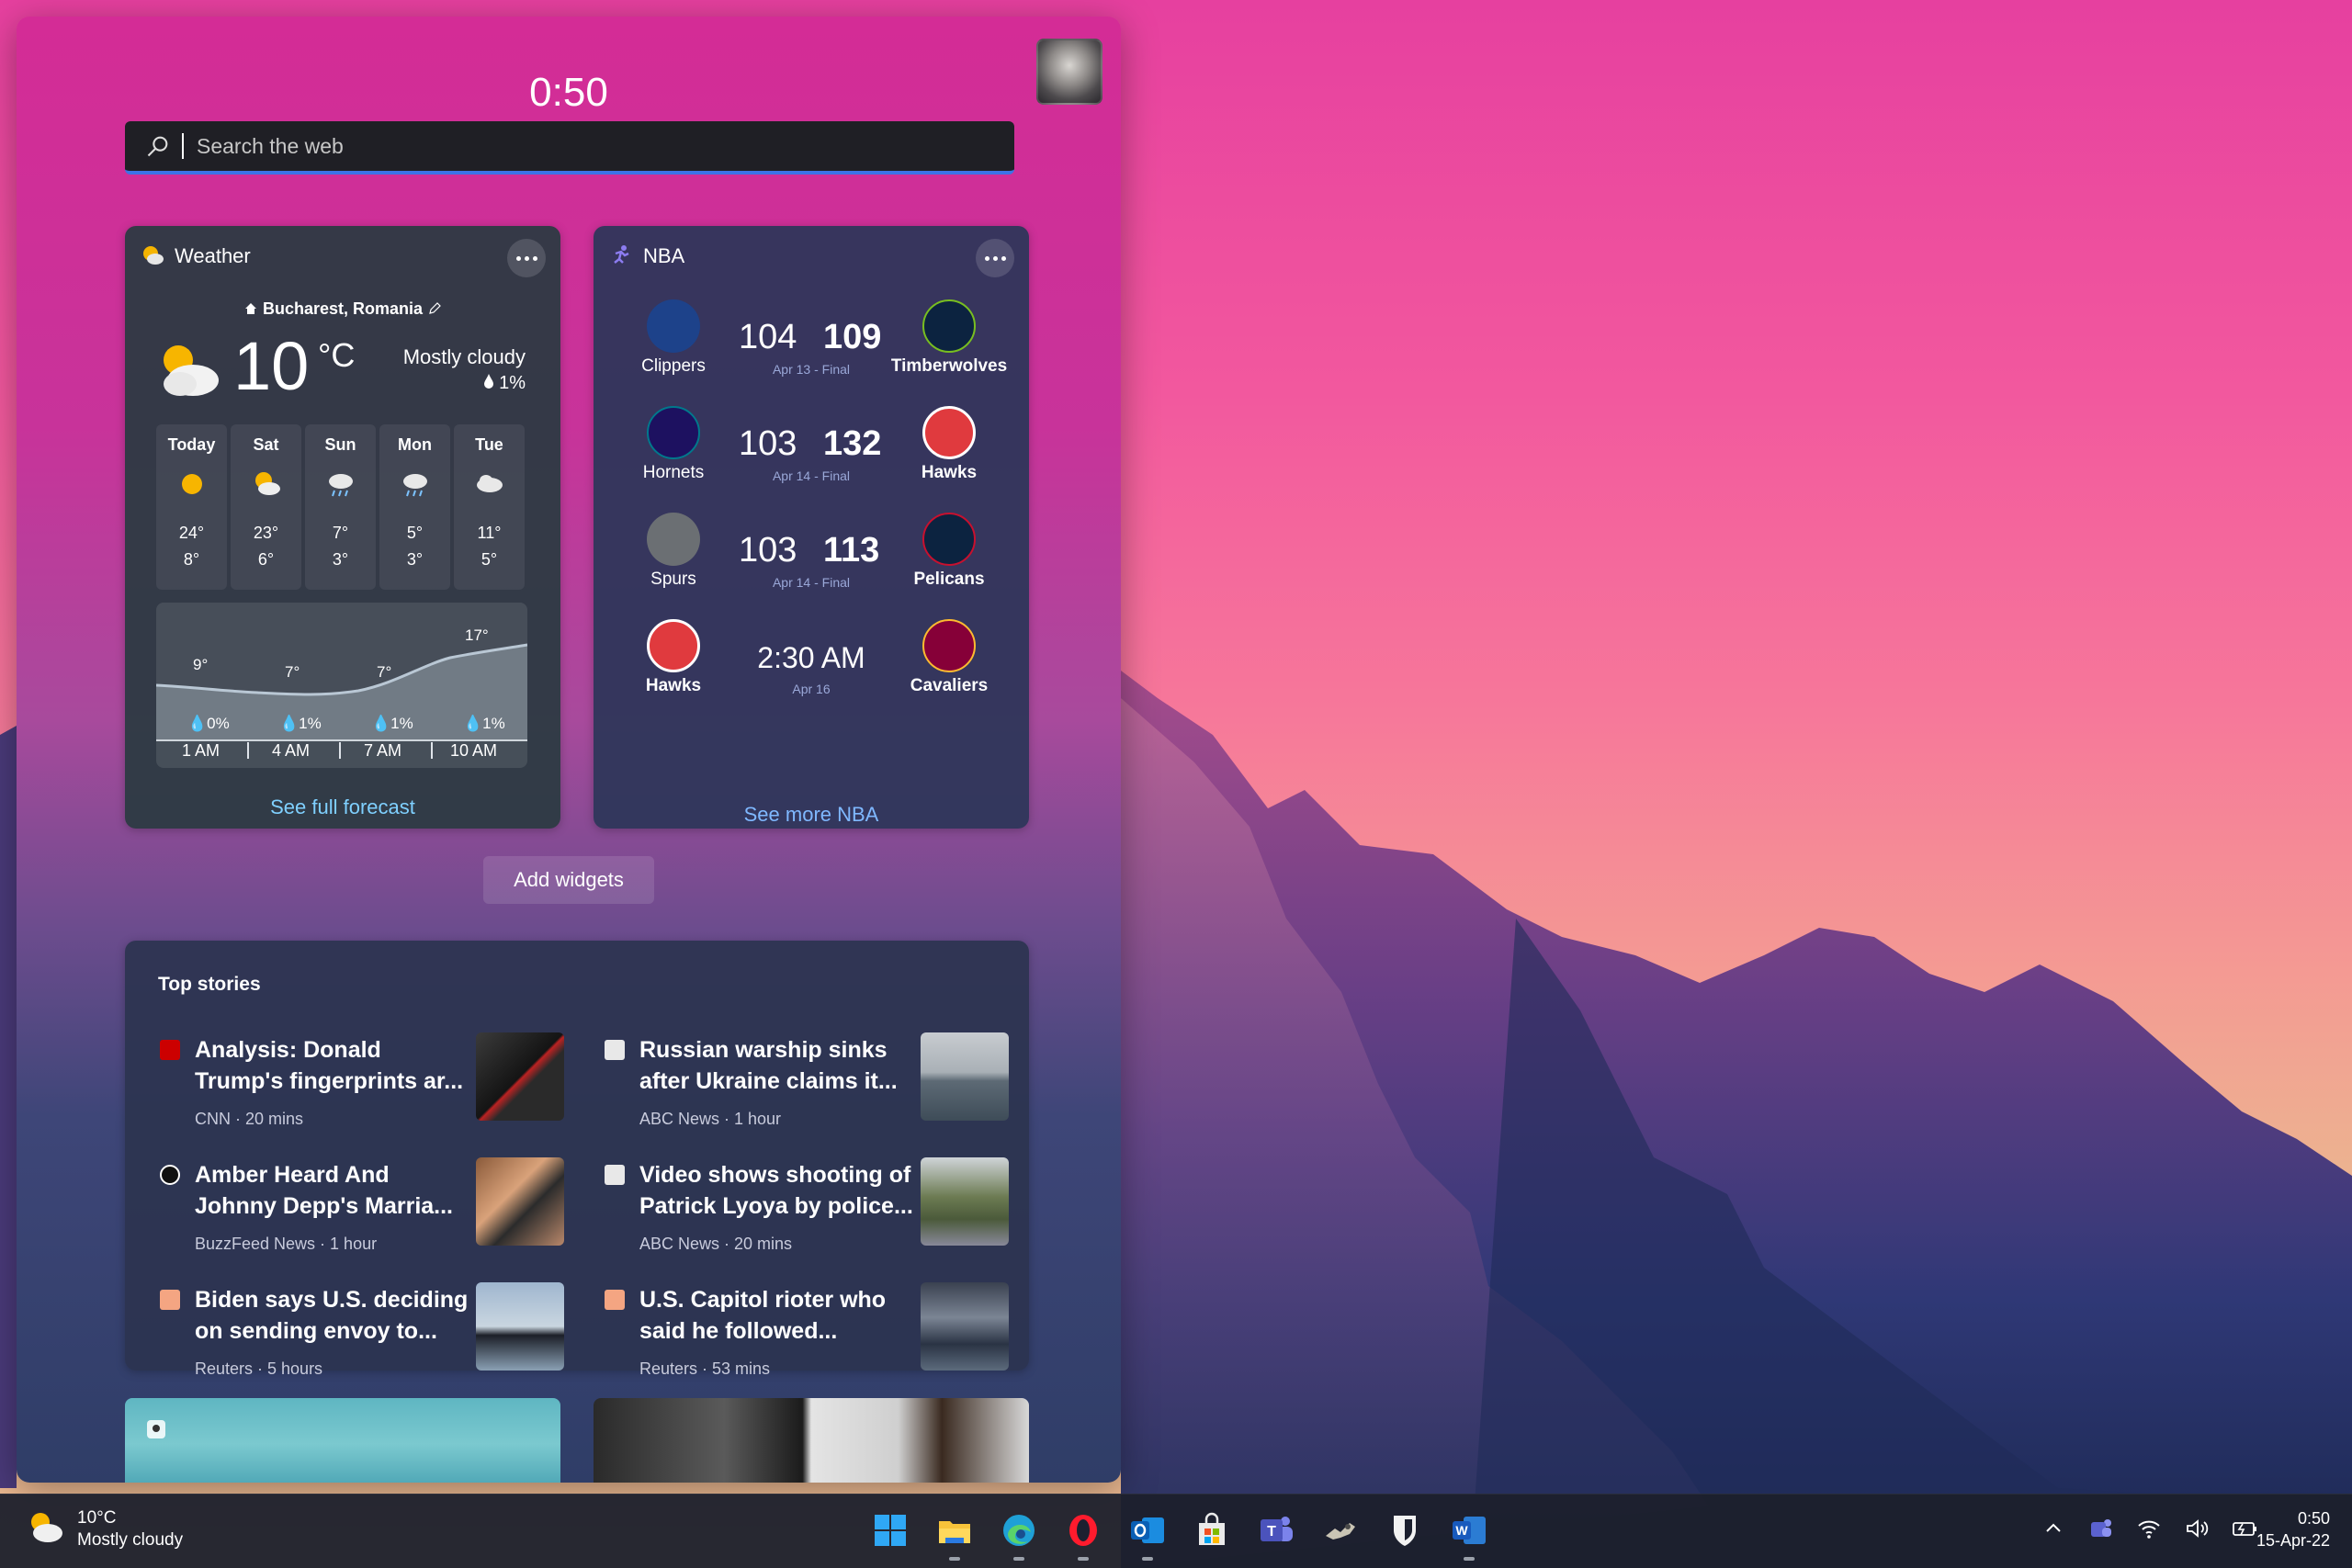  What do you see at coordinates (2293, 1529) in the screenshot?
I see `taskbar-clock: 0:50 15-Apr-22` at bounding box center [2293, 1529].